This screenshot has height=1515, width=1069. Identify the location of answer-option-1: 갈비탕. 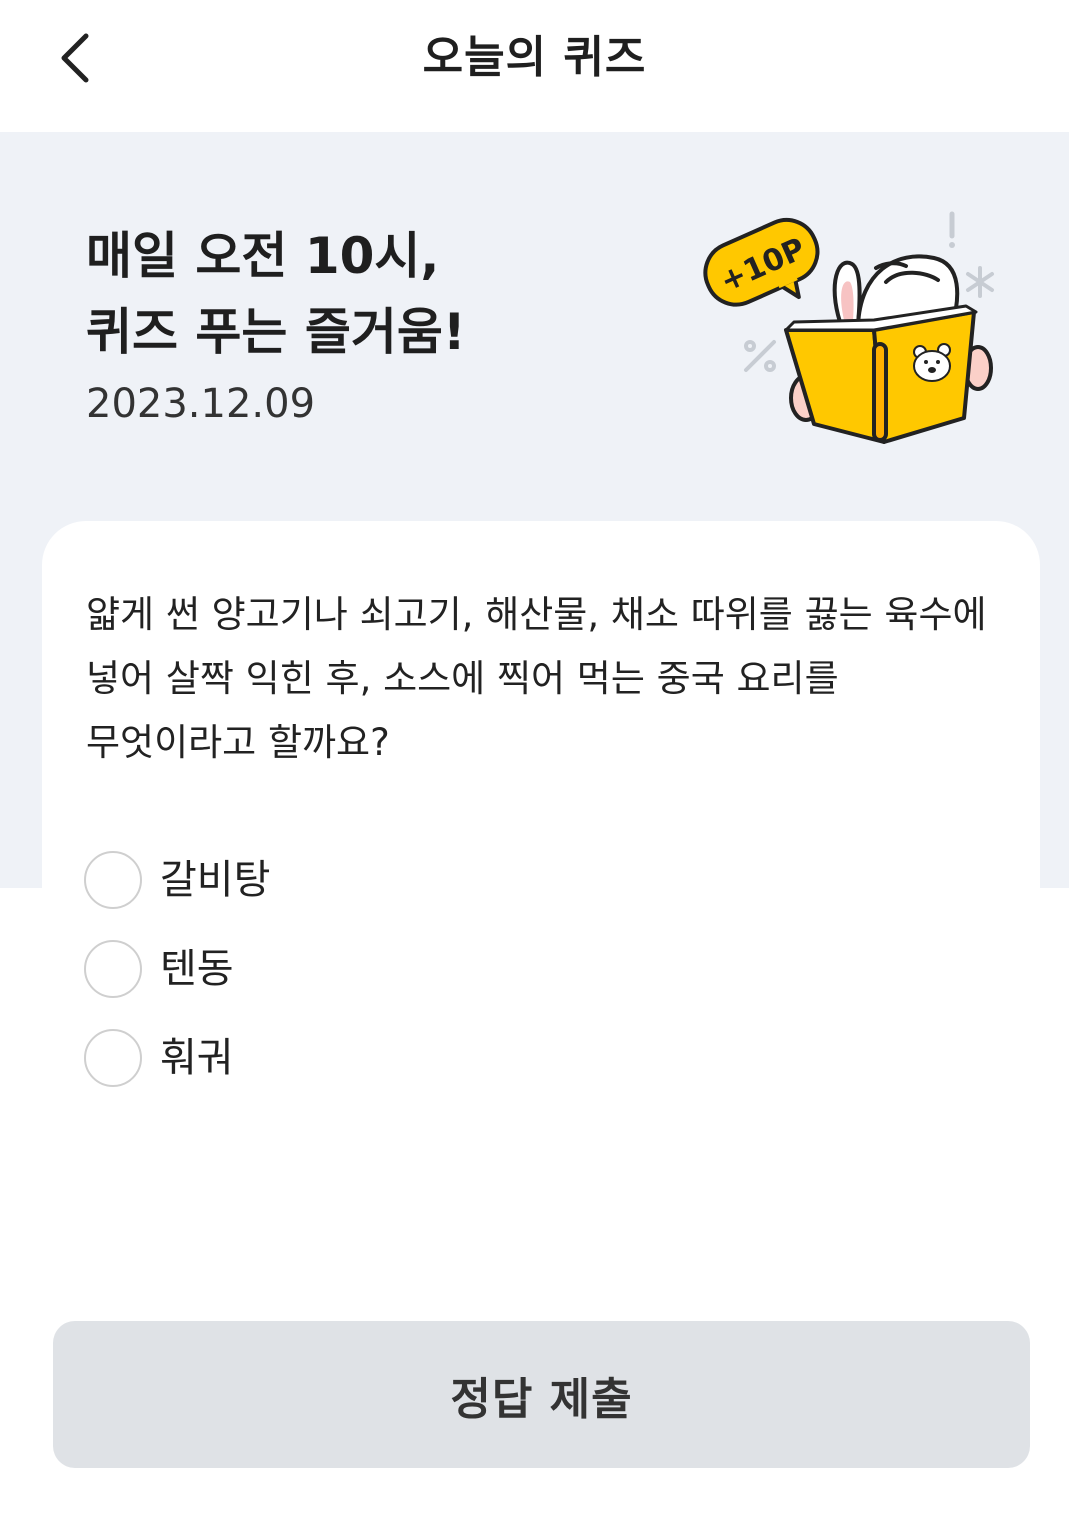
(177, 880).